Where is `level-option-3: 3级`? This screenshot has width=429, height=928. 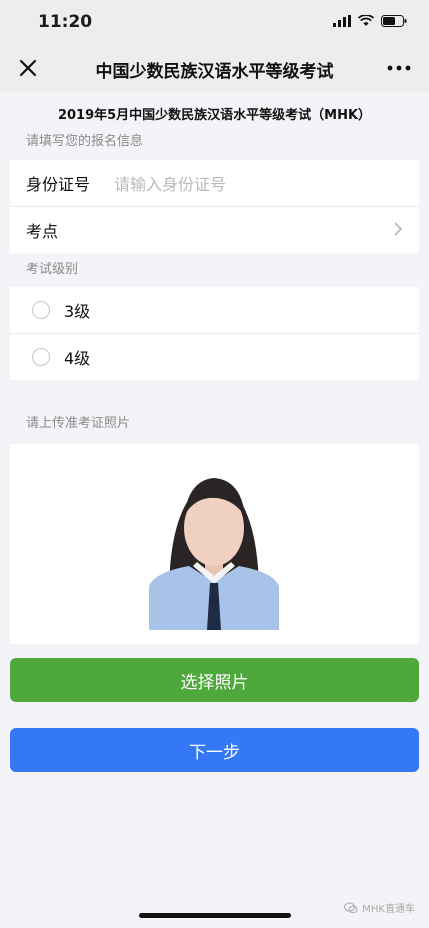
level-option-3: 3级 is located at coordinates (214, 310).